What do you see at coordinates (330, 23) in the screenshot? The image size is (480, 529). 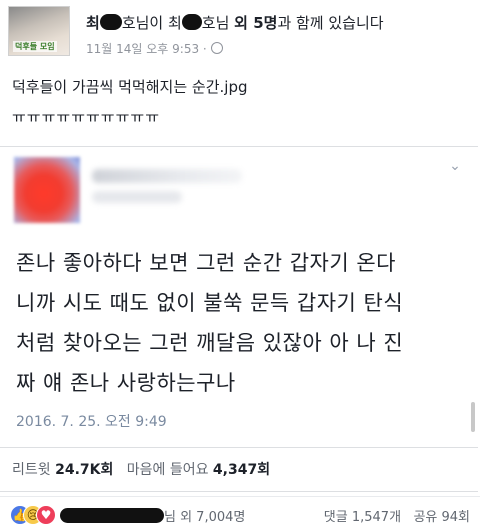 I see `with-suffix: 과 함께 있습니다` at bounding box center [330, 23].